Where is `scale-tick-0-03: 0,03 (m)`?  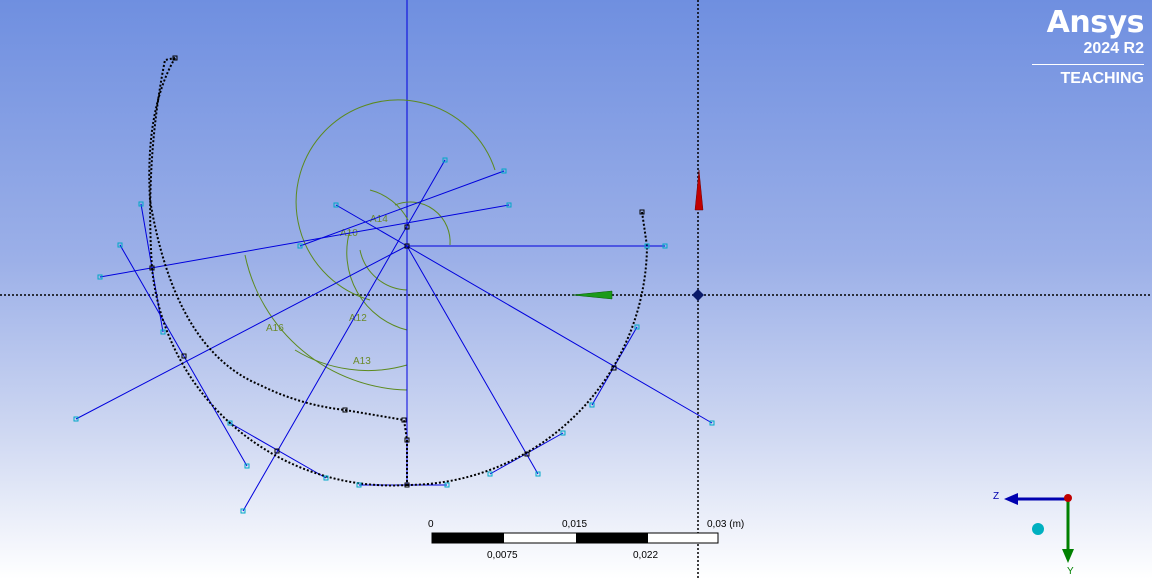 scale-tick-0-03: 0,03 (m) is located at coordinates (725, 524).